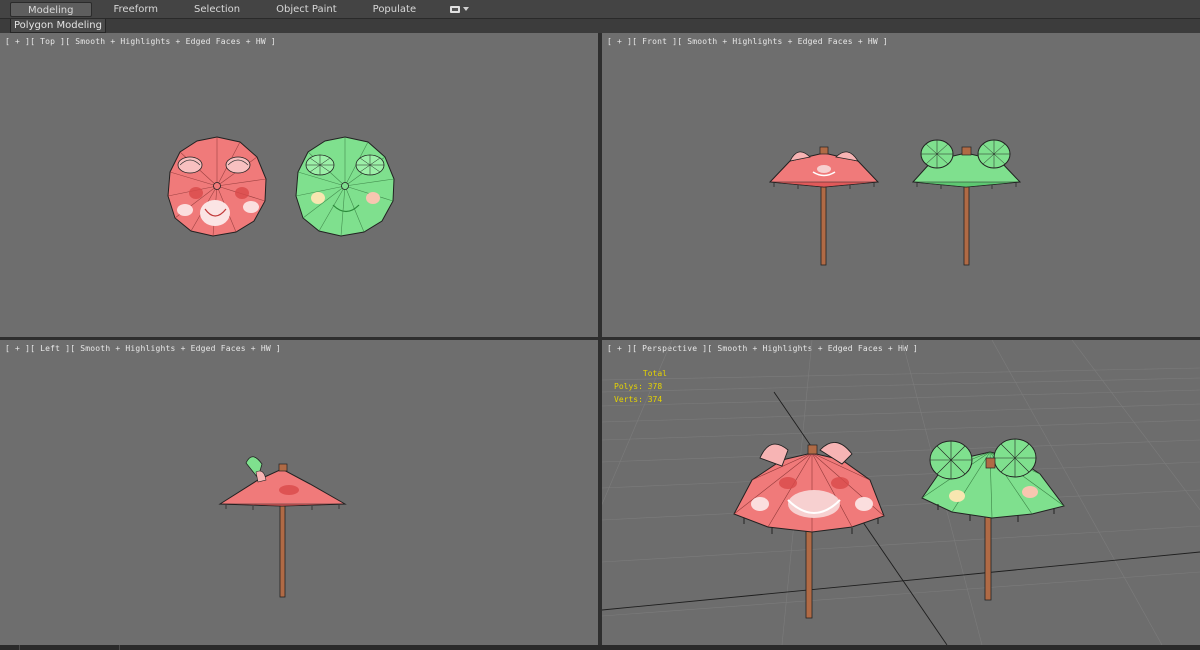  I want to click on tab-selection: Selection, so click(217, 9).